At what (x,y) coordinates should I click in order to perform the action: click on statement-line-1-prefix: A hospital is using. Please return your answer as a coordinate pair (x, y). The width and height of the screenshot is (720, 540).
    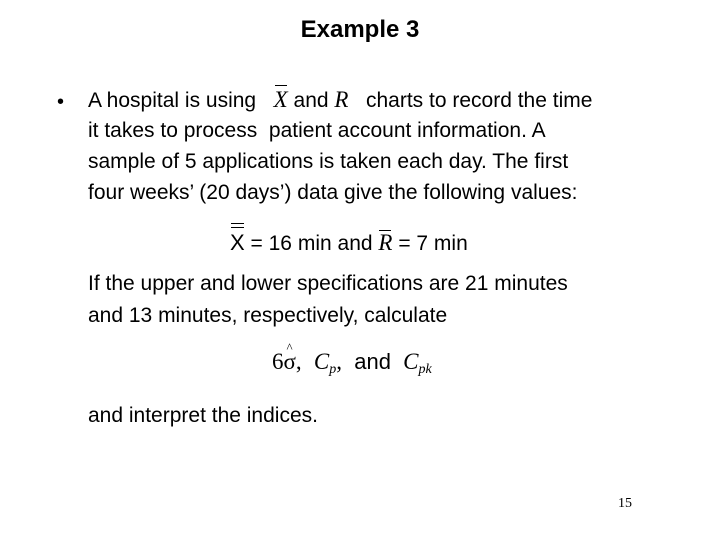
    Looking at the image, I should click on (172, 100).